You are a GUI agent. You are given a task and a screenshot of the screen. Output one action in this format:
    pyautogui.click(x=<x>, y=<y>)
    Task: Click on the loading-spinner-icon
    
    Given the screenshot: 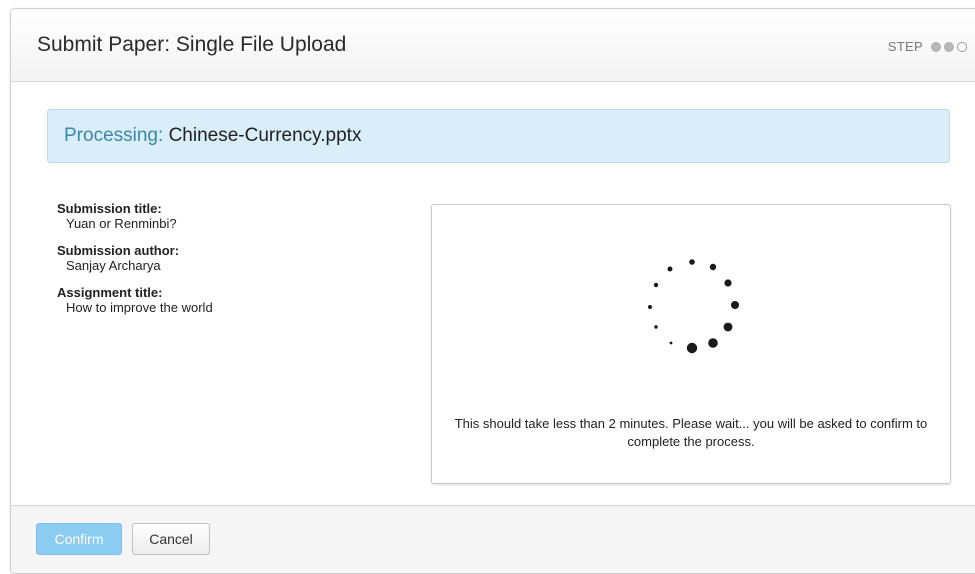 What is the action you would take?
    pyautogui.click(x=693, y=306)
    